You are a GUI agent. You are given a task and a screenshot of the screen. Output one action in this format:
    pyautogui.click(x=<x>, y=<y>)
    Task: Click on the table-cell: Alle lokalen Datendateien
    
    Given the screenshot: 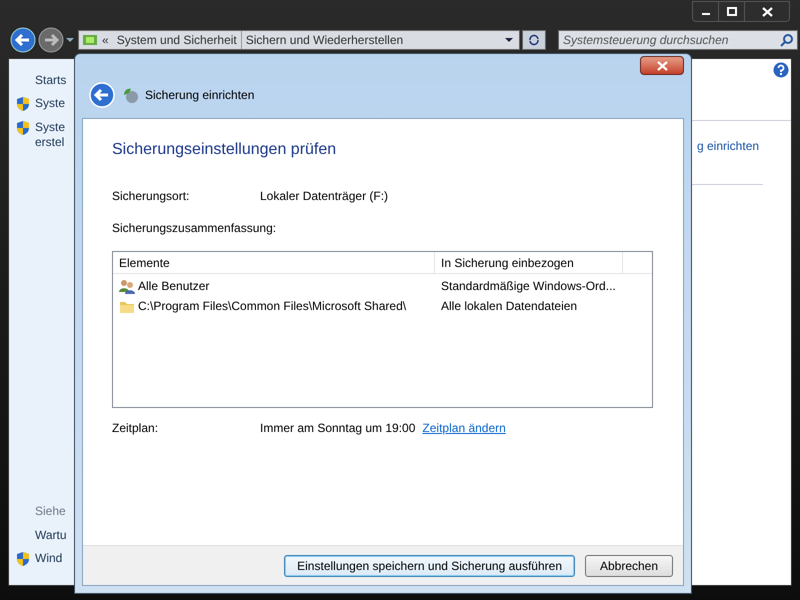 What is the action you would take?
    pyautogui.click(x=509, y=306)
    